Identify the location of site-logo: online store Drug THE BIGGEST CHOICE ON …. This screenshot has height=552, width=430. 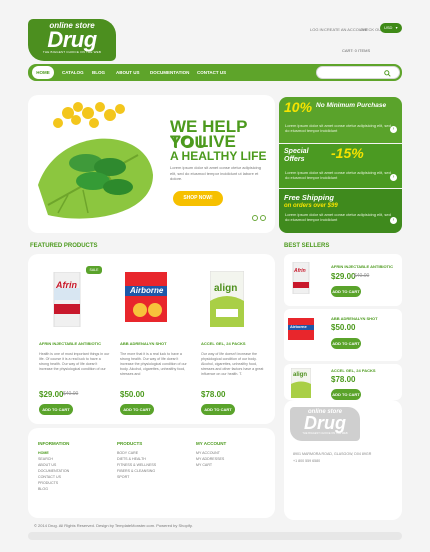
(72, 40).